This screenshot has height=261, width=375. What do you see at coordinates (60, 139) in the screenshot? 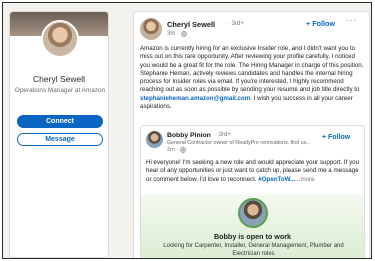
I see `message-button: Message` at bounding box center [60, 139].